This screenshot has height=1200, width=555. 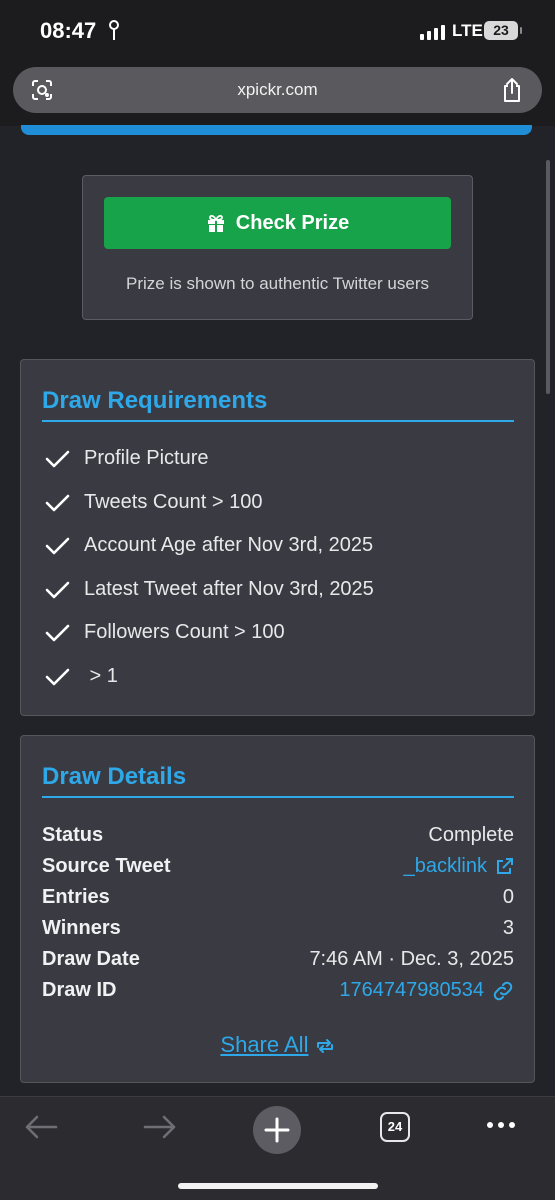 I want to click on draw-id-link: 1764747980534, so click(x=426, y=990).